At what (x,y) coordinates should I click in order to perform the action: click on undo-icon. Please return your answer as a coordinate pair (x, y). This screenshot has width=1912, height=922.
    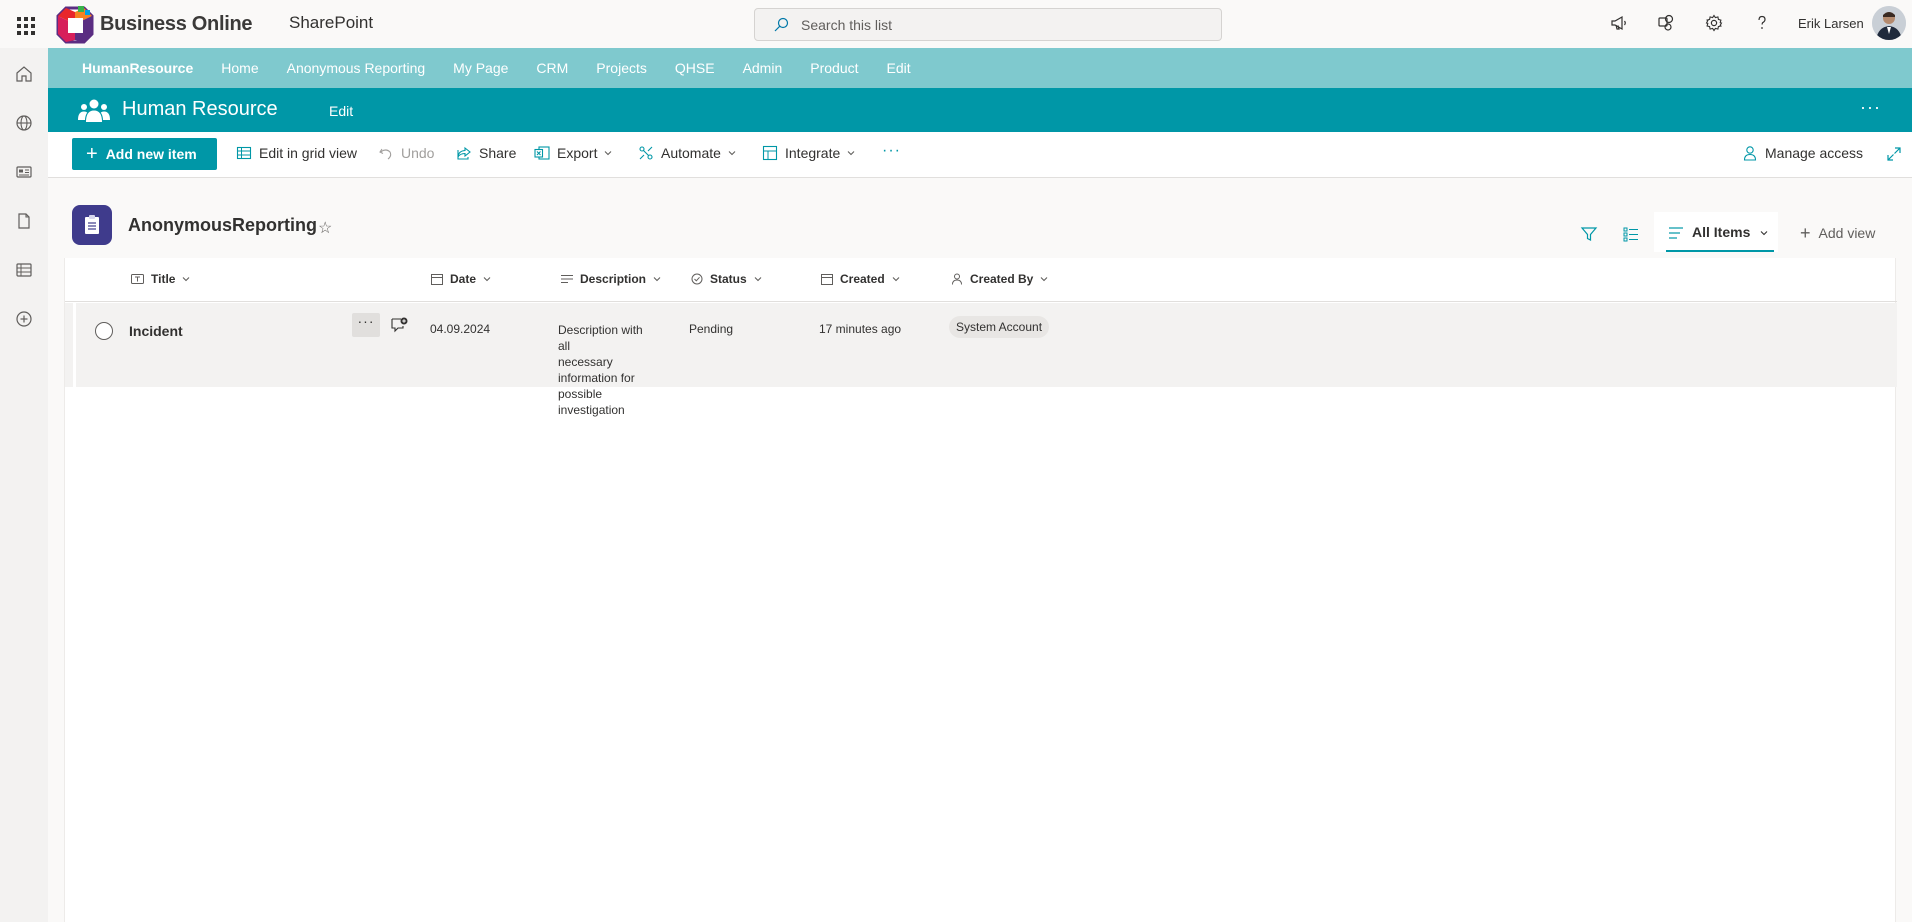
    Looking at the image, I should click on (385, 154).